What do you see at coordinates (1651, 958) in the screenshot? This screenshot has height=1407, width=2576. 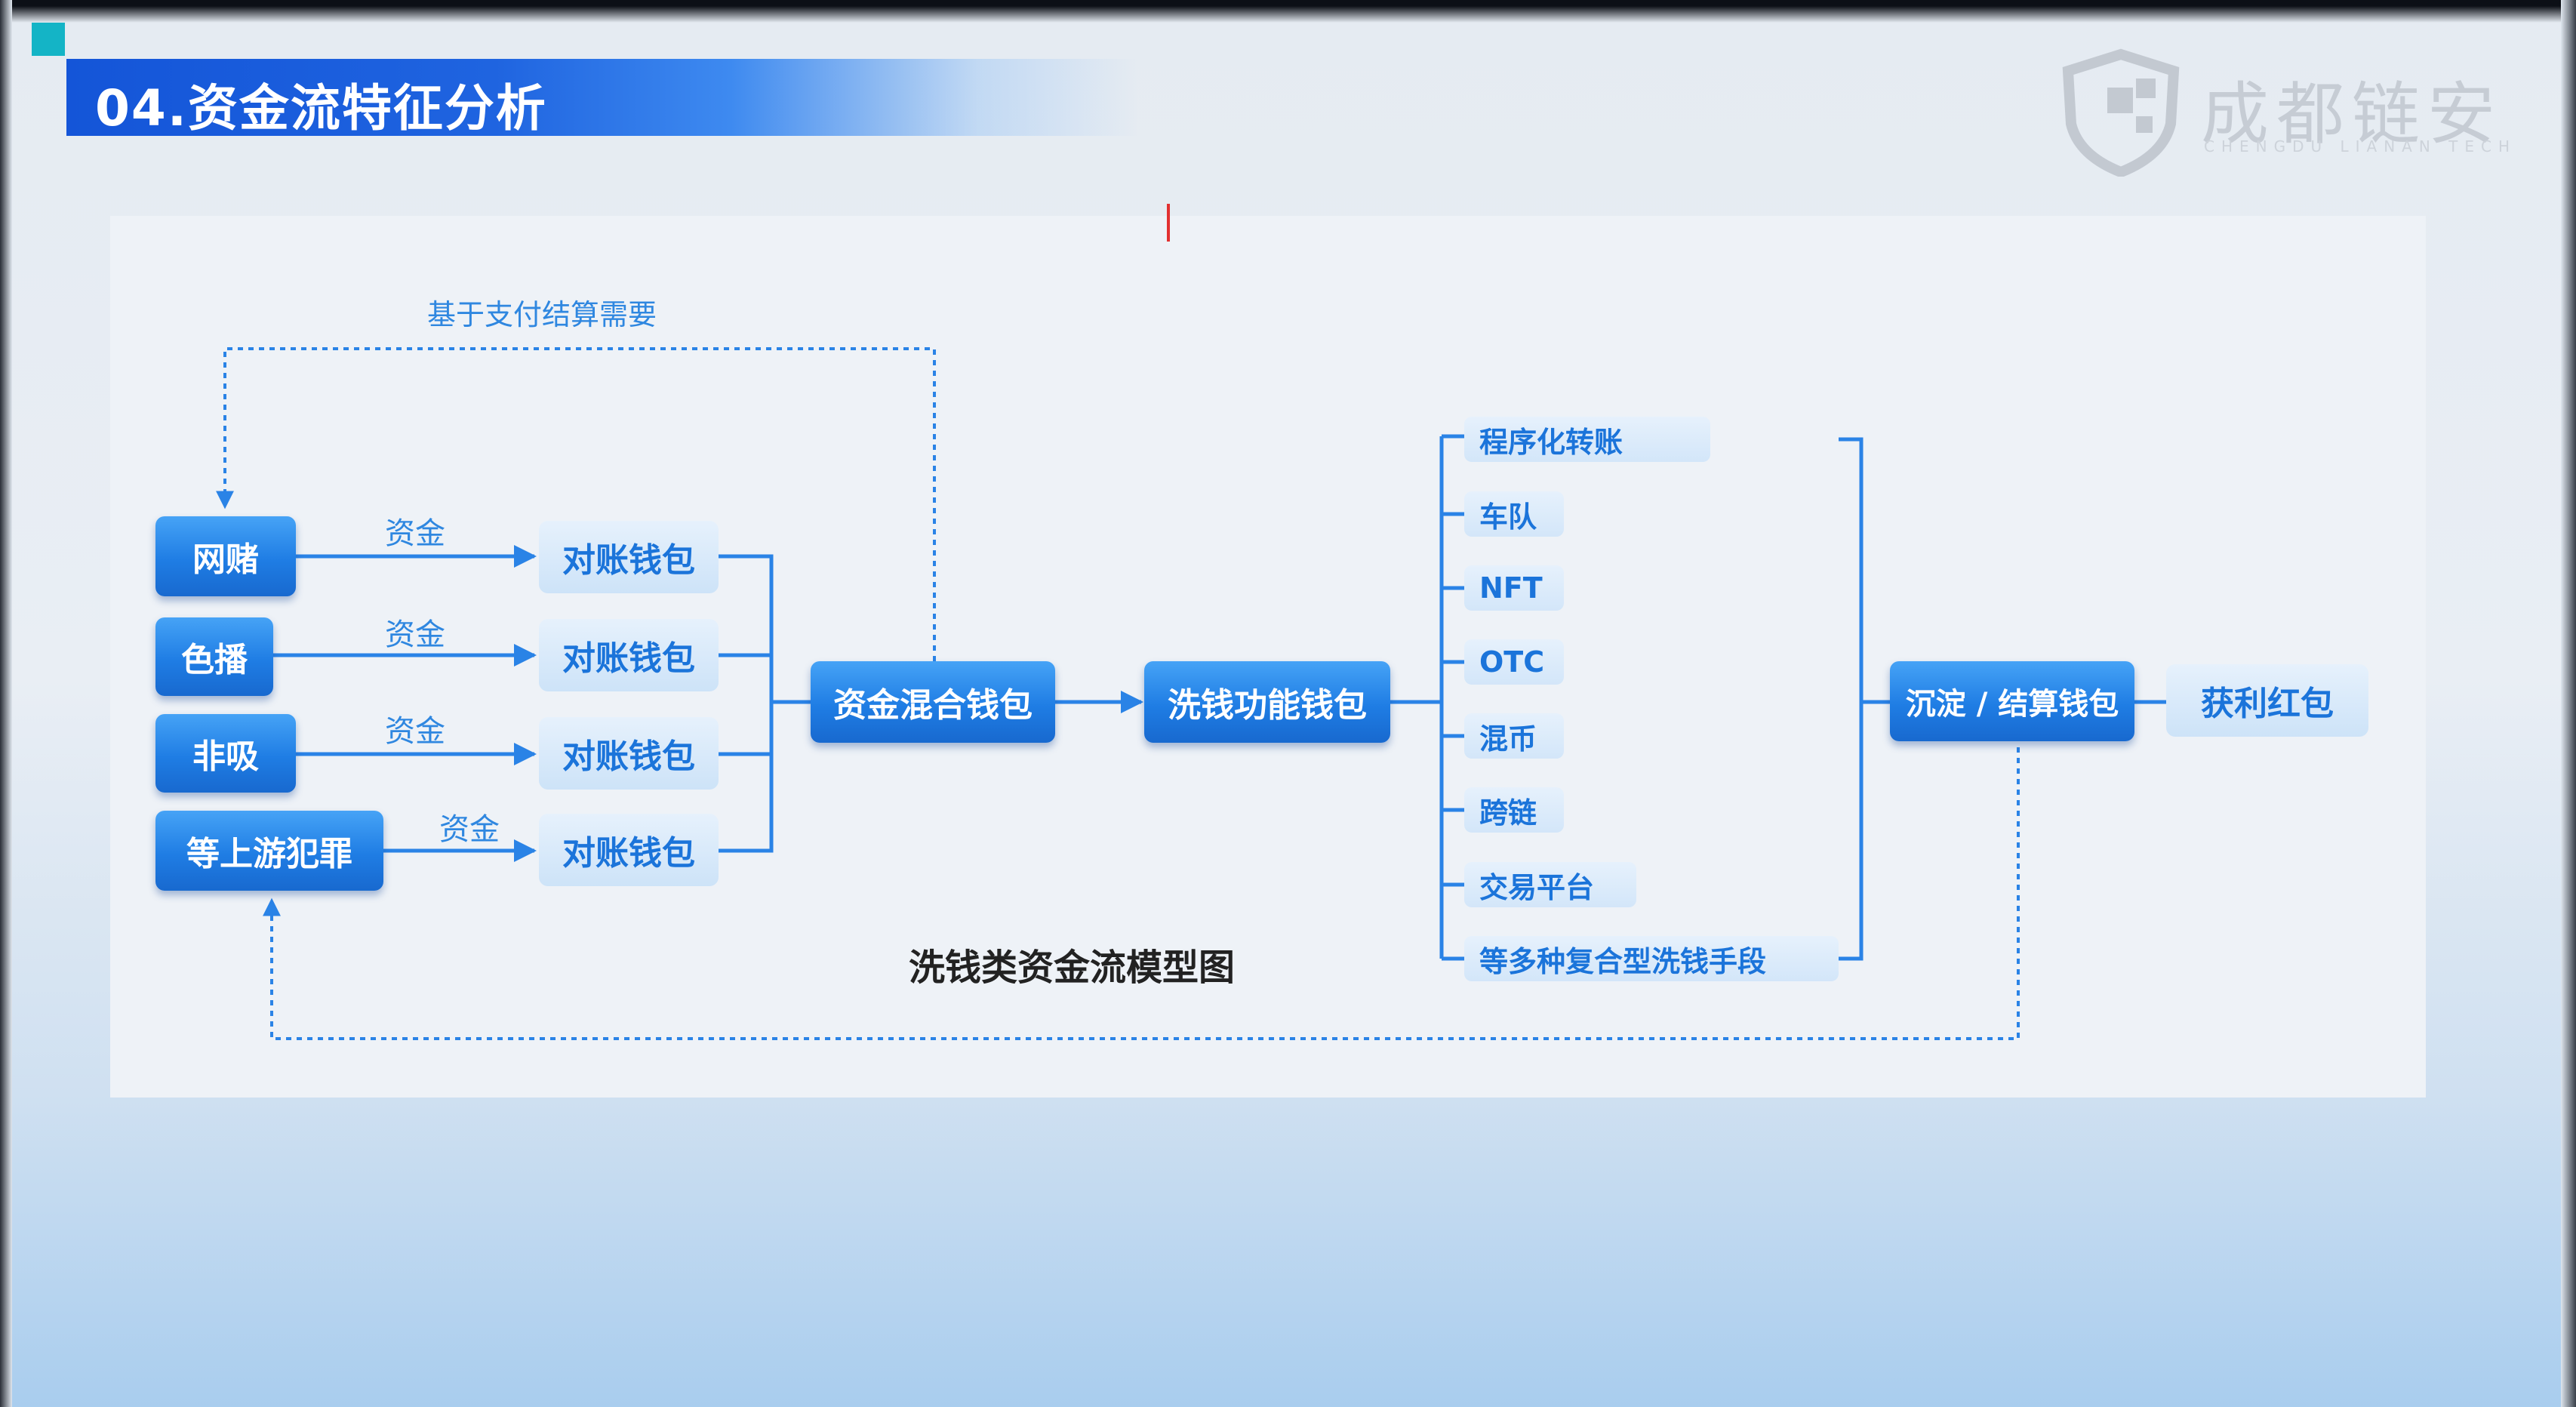 I see `method-item-8: 等多种复合型洗钱手段` at bounding box center [1651, 958].